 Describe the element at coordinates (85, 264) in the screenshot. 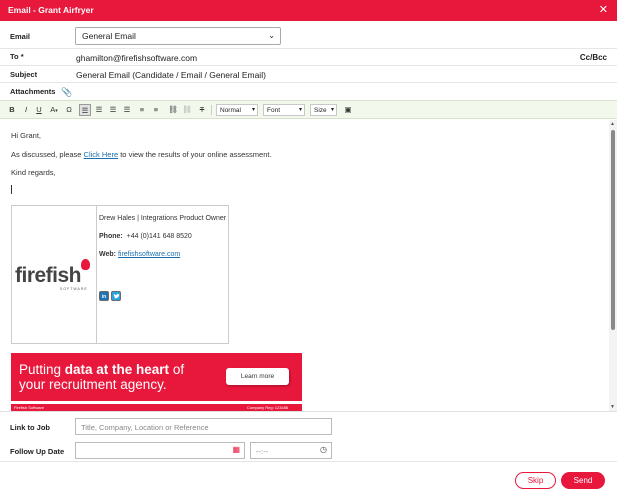

I see `flame-icon` at that location.